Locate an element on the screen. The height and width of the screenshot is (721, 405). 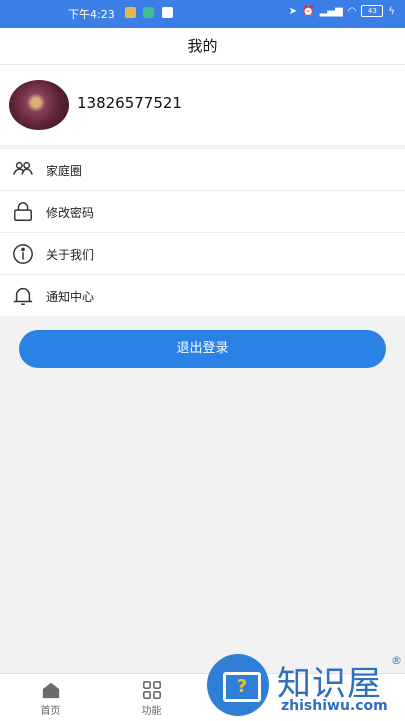
lock-icon is located at coordinates (23, 211).